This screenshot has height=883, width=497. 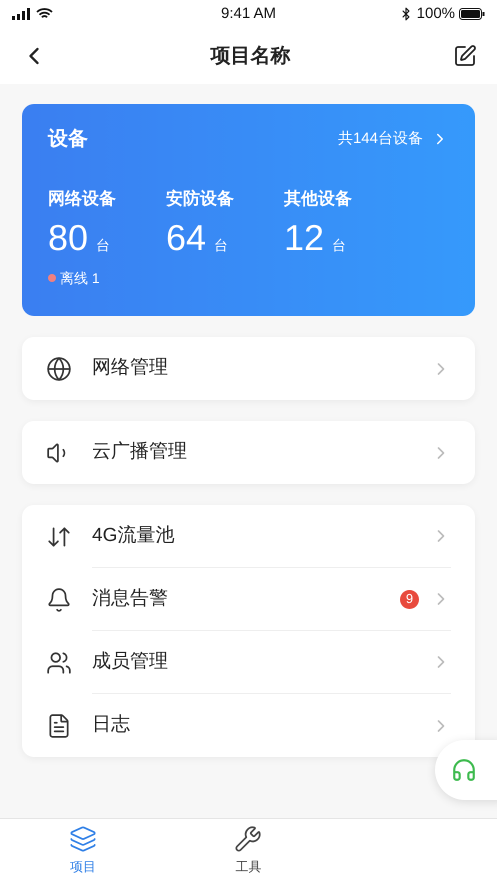 I want to click on stat-label: 安防设备, so click(x=200, y=199).